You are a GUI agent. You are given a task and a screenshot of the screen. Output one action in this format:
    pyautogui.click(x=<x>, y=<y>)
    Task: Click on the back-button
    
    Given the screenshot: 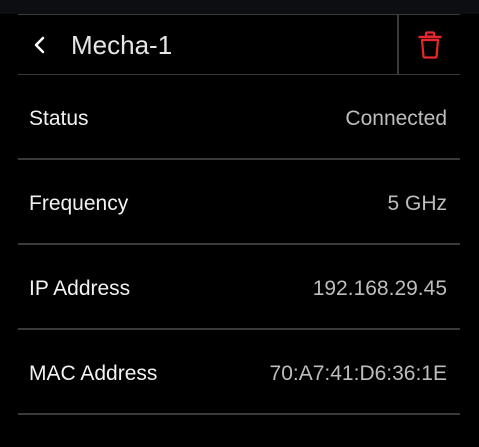 What is the action you would take?
    pyautogui.click(x=40, y=45)
    